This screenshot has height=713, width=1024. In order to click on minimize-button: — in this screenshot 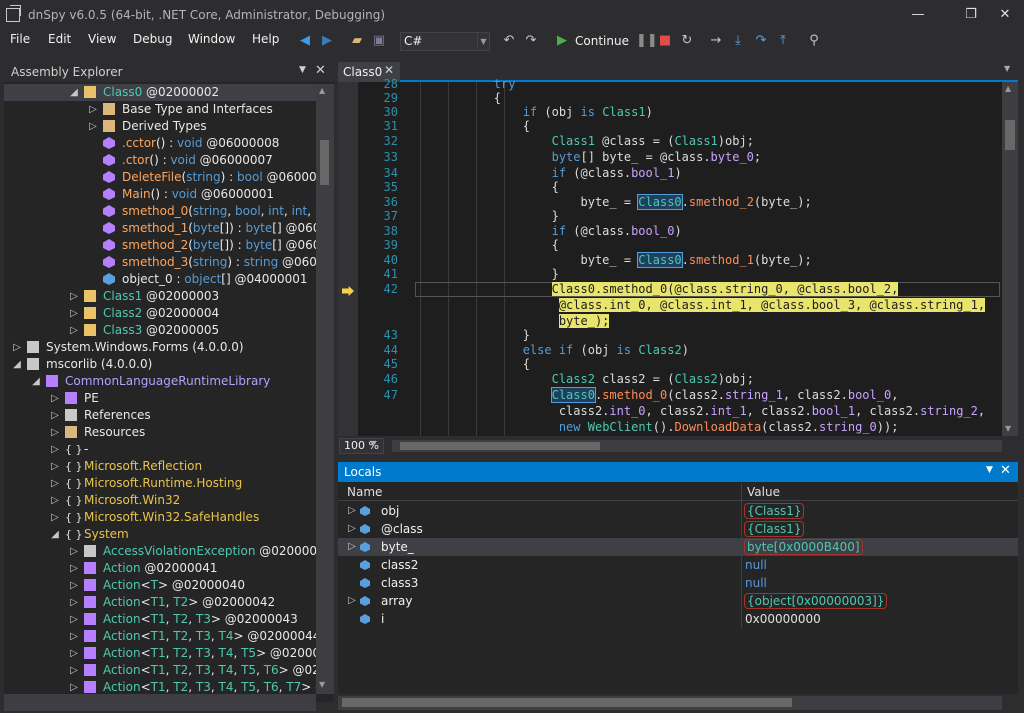, I will do `click(918, 15)`.